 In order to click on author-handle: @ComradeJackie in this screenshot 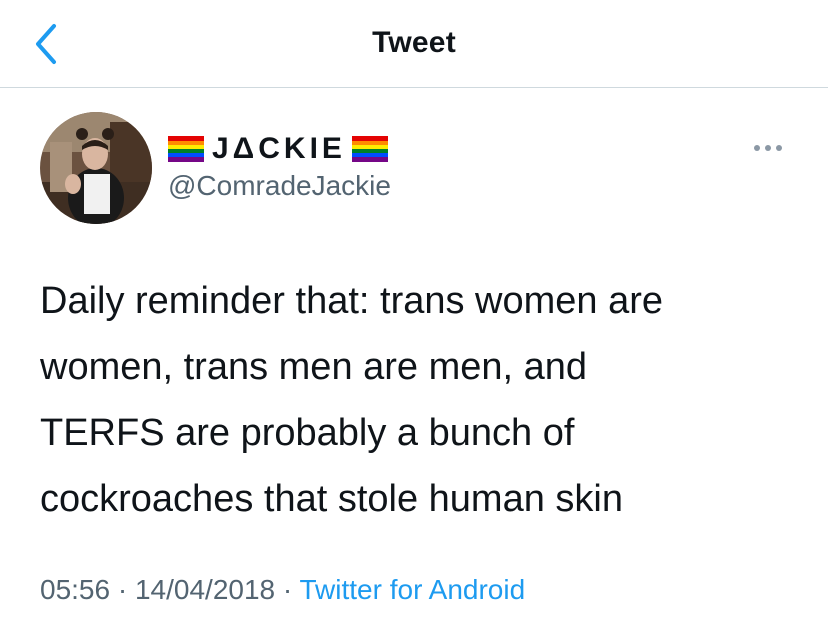, I will do `click(279, 186)`.